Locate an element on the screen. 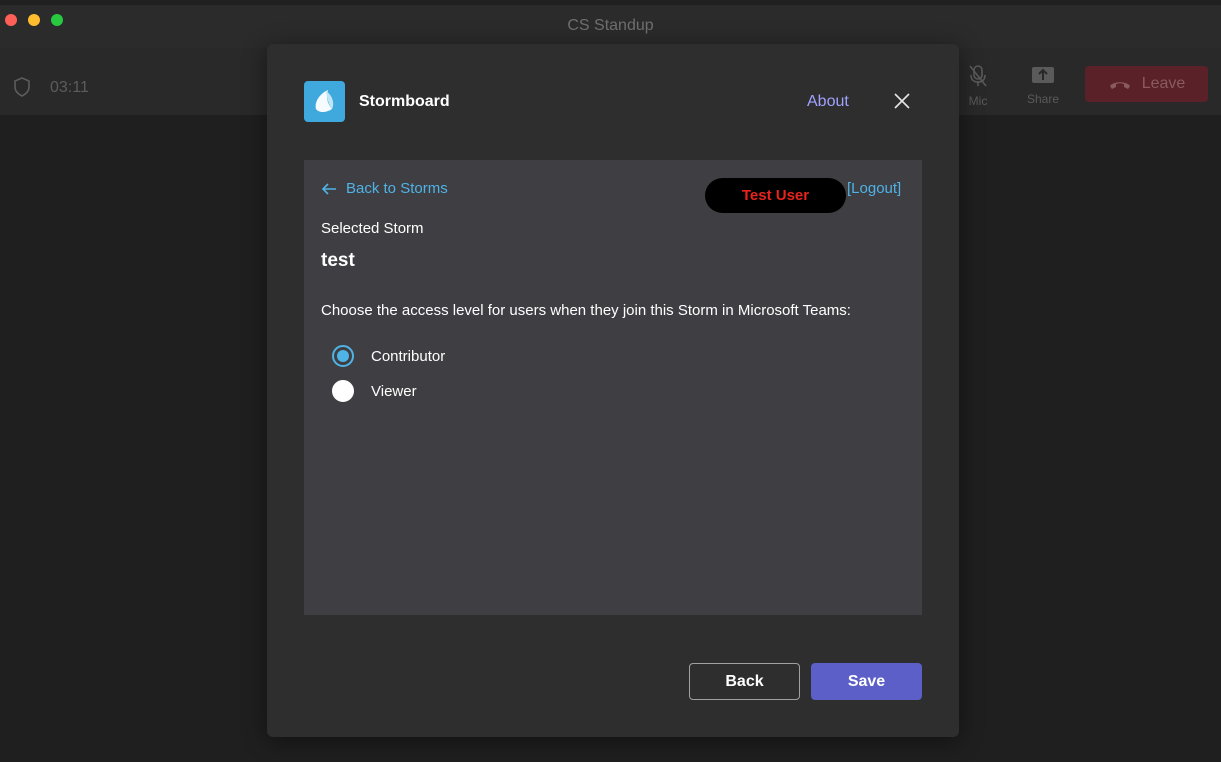 The width and height of the screenshot is (1221, 762). mic-off-icon is located at coordinates (978, 76).